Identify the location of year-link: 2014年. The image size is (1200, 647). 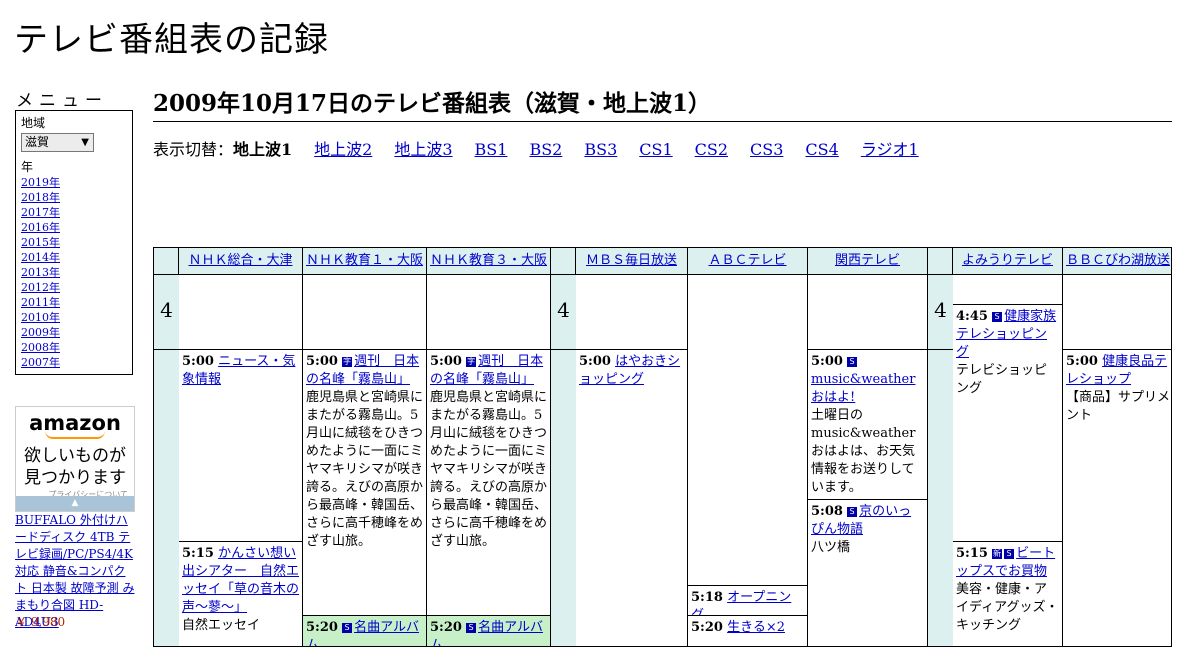
(76, 257).